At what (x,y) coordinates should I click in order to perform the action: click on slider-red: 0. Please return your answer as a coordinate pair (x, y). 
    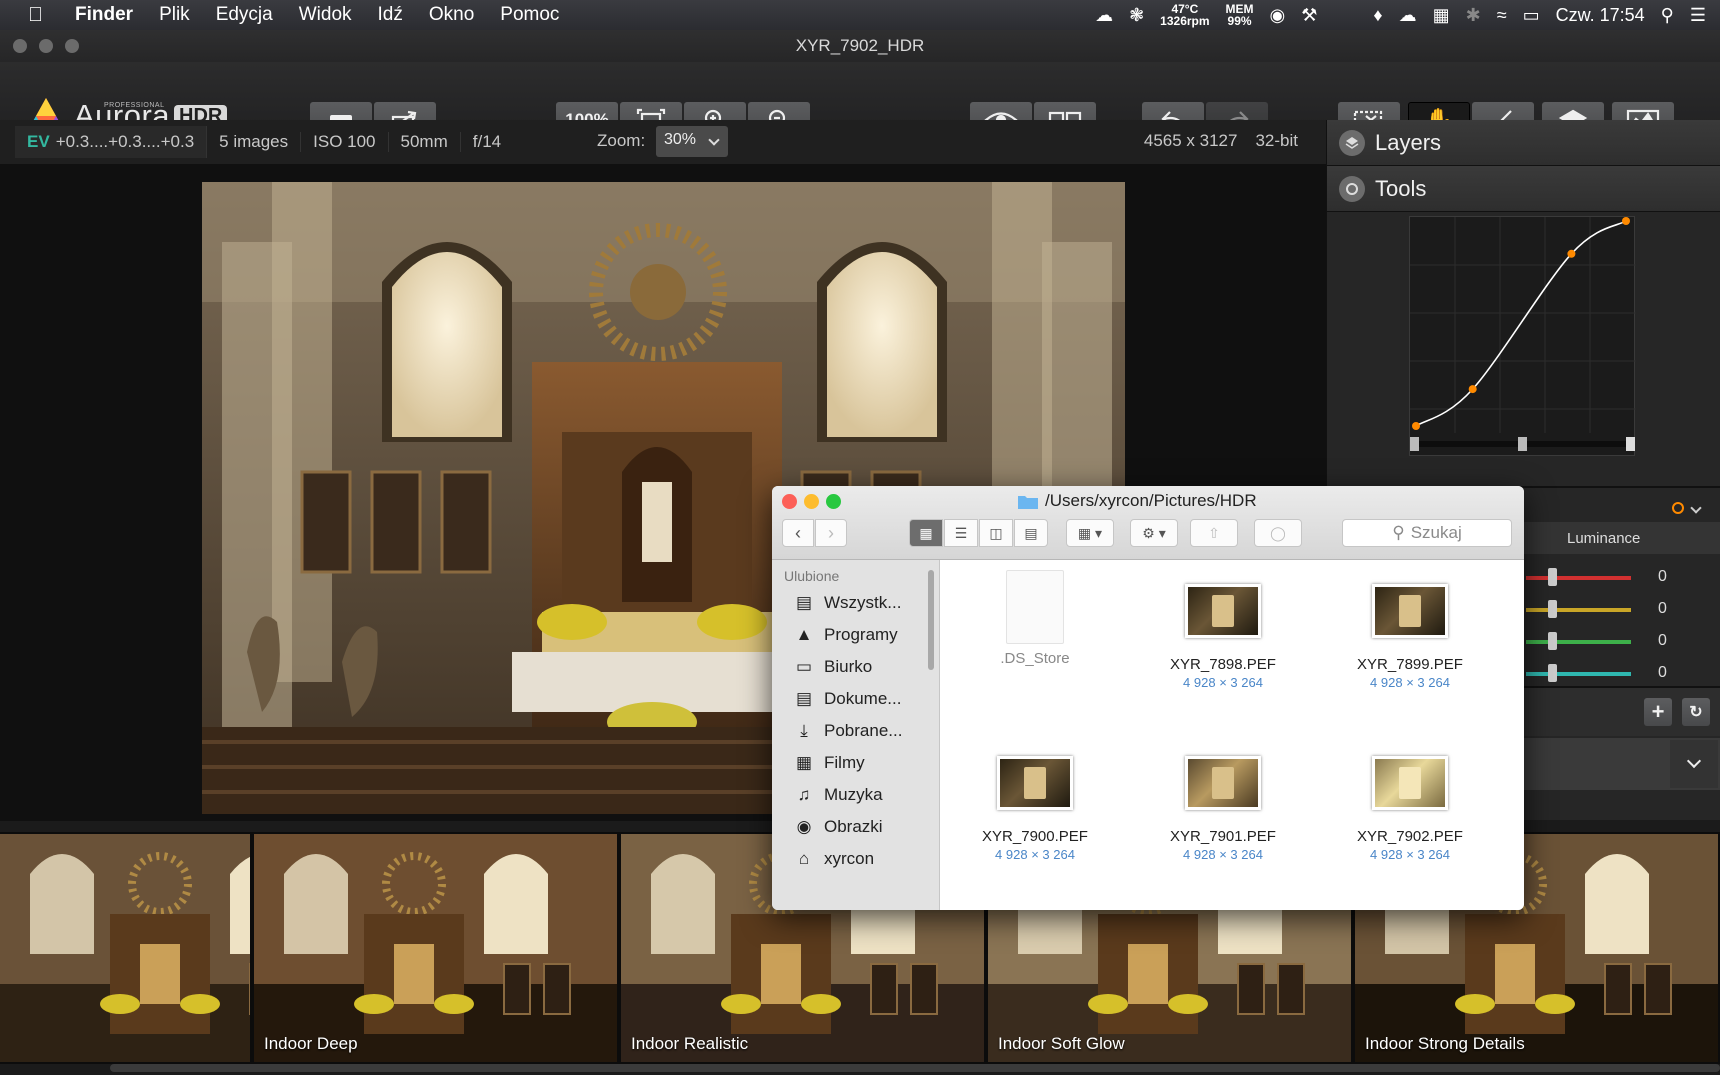
    Looking at the image, I should click on (1623, 578).